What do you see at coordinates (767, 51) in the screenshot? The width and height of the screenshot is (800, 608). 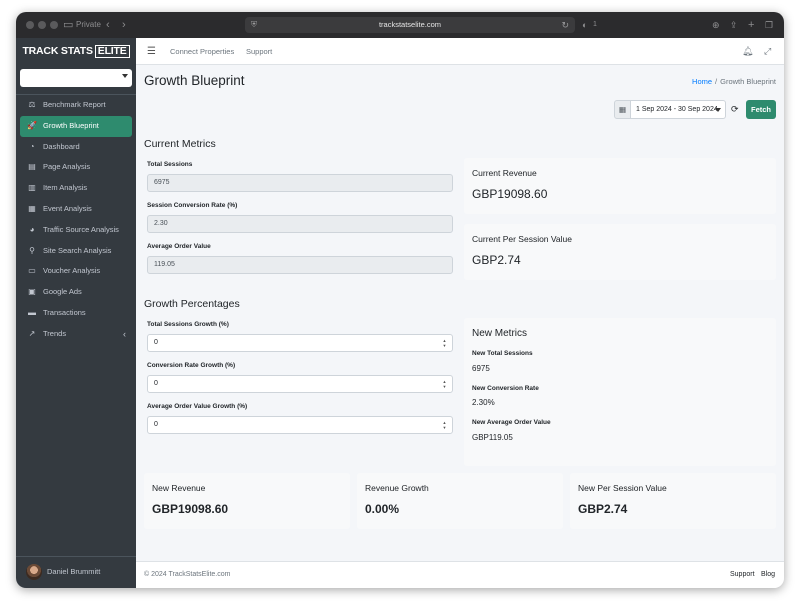 I see `fullscreen-icon: ⤢` at bounding box center [767, 51].